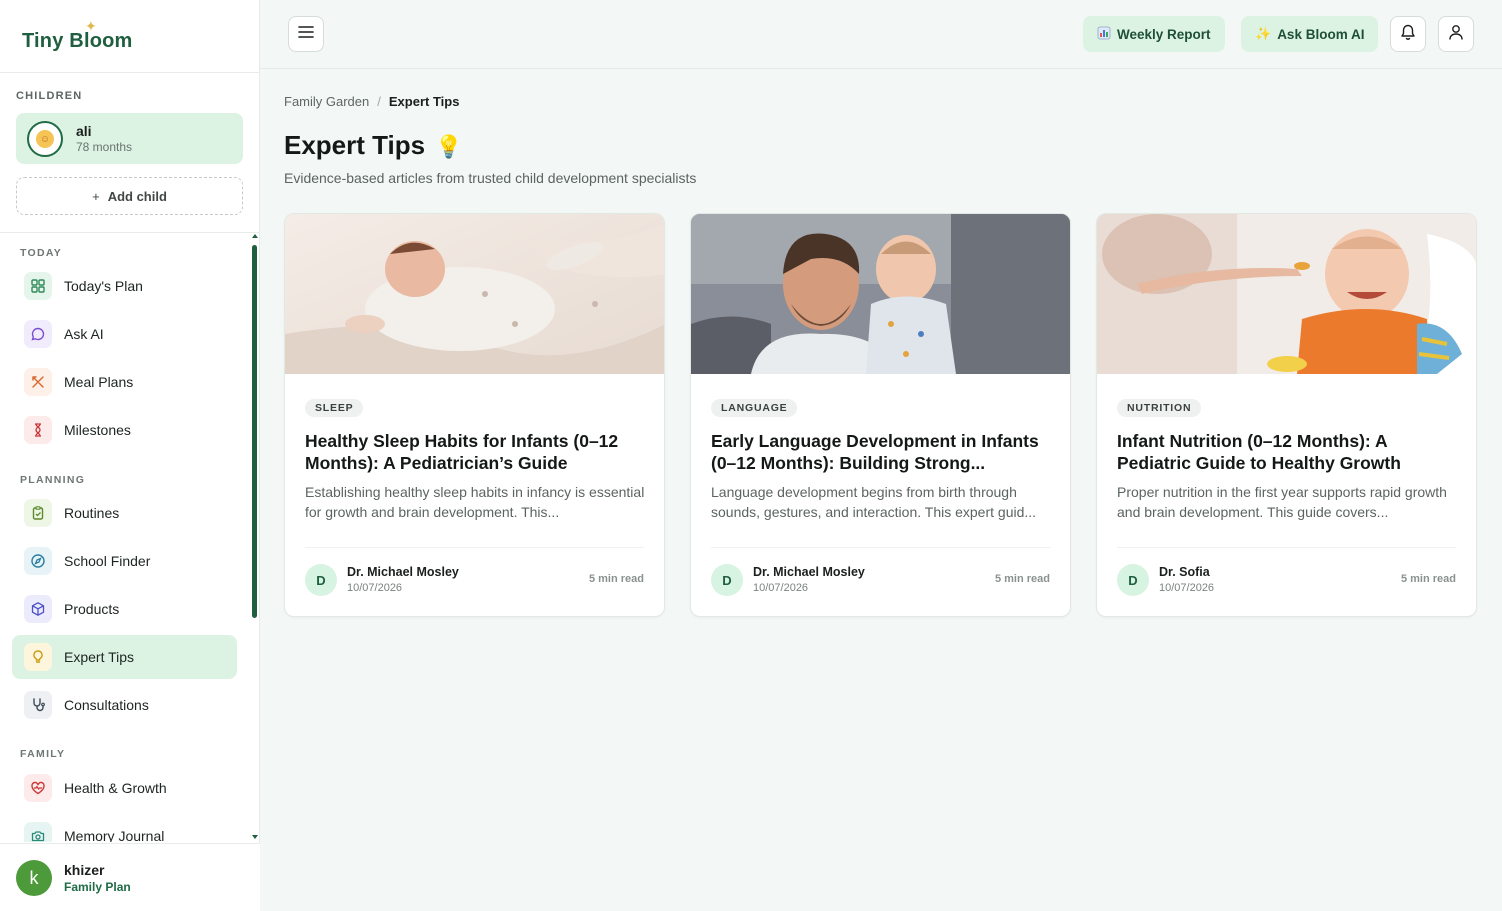 The height and width of the screenshot is (911, 1502). I want to click on sidebar-item-expert-tips: Expert Tips, so click(124, 657).